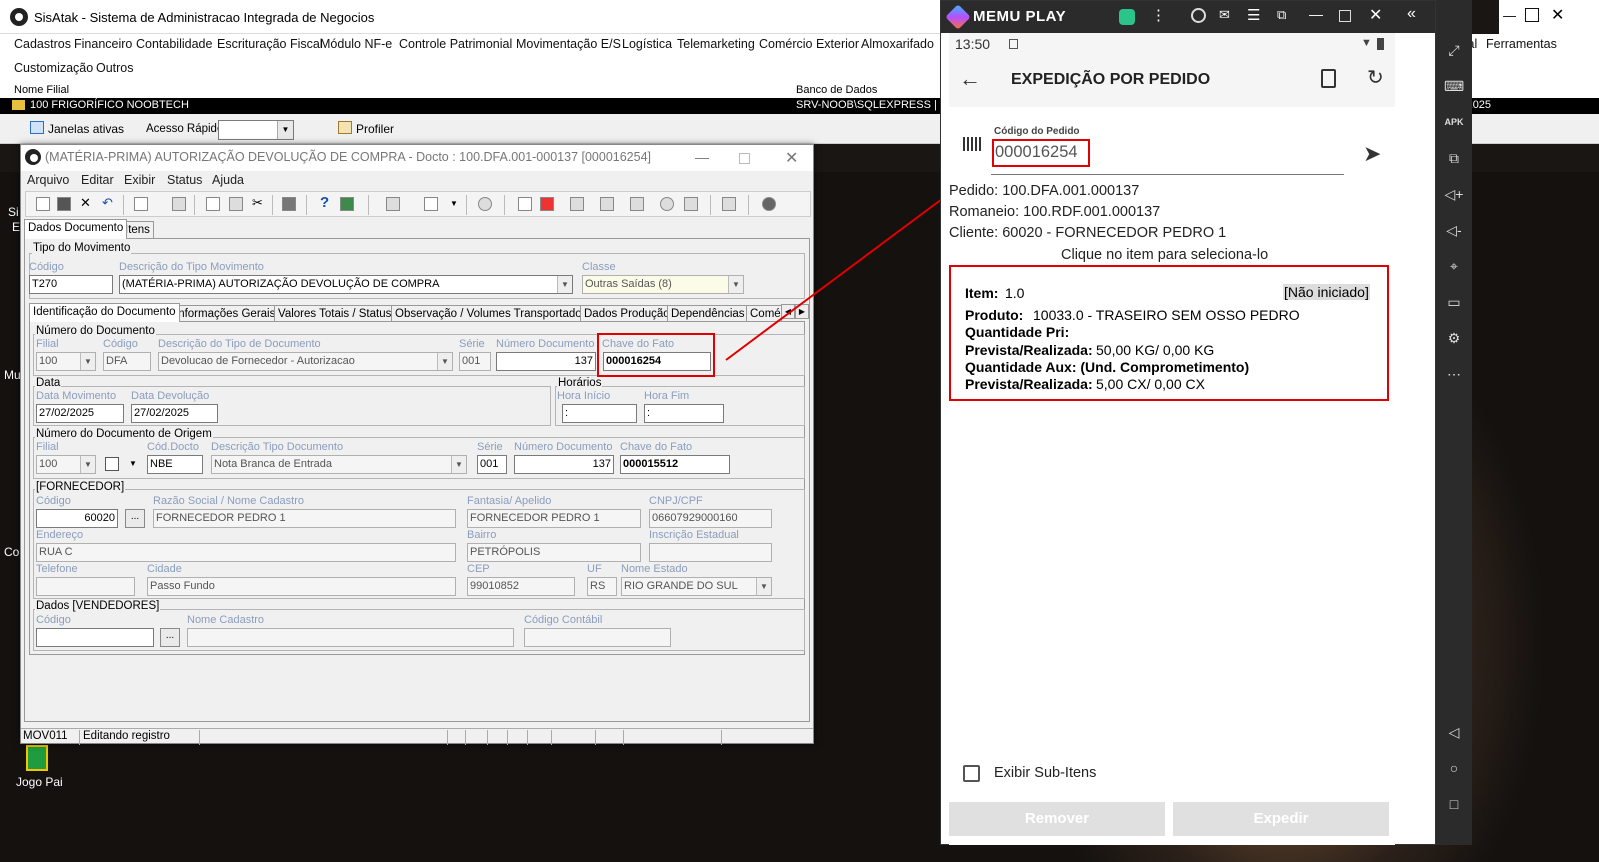 This screenshot has width=1599, height=862. Describe the element at coordinates (115, 68) in the screenshot. I see `menu-outros: Outros` at that location.